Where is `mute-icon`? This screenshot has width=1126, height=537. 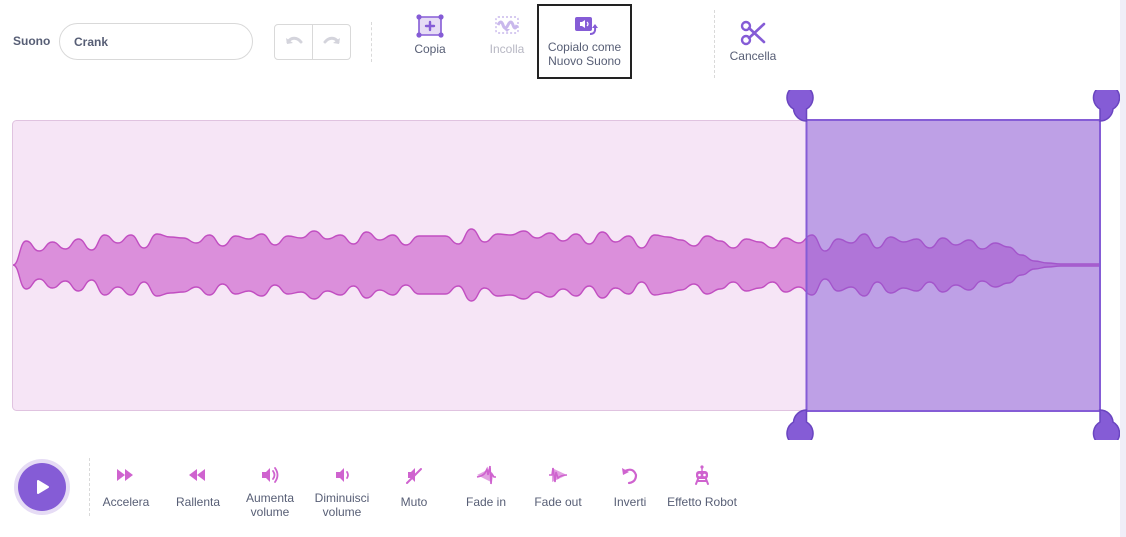
mute-icon is located at coordinates (414, 475).